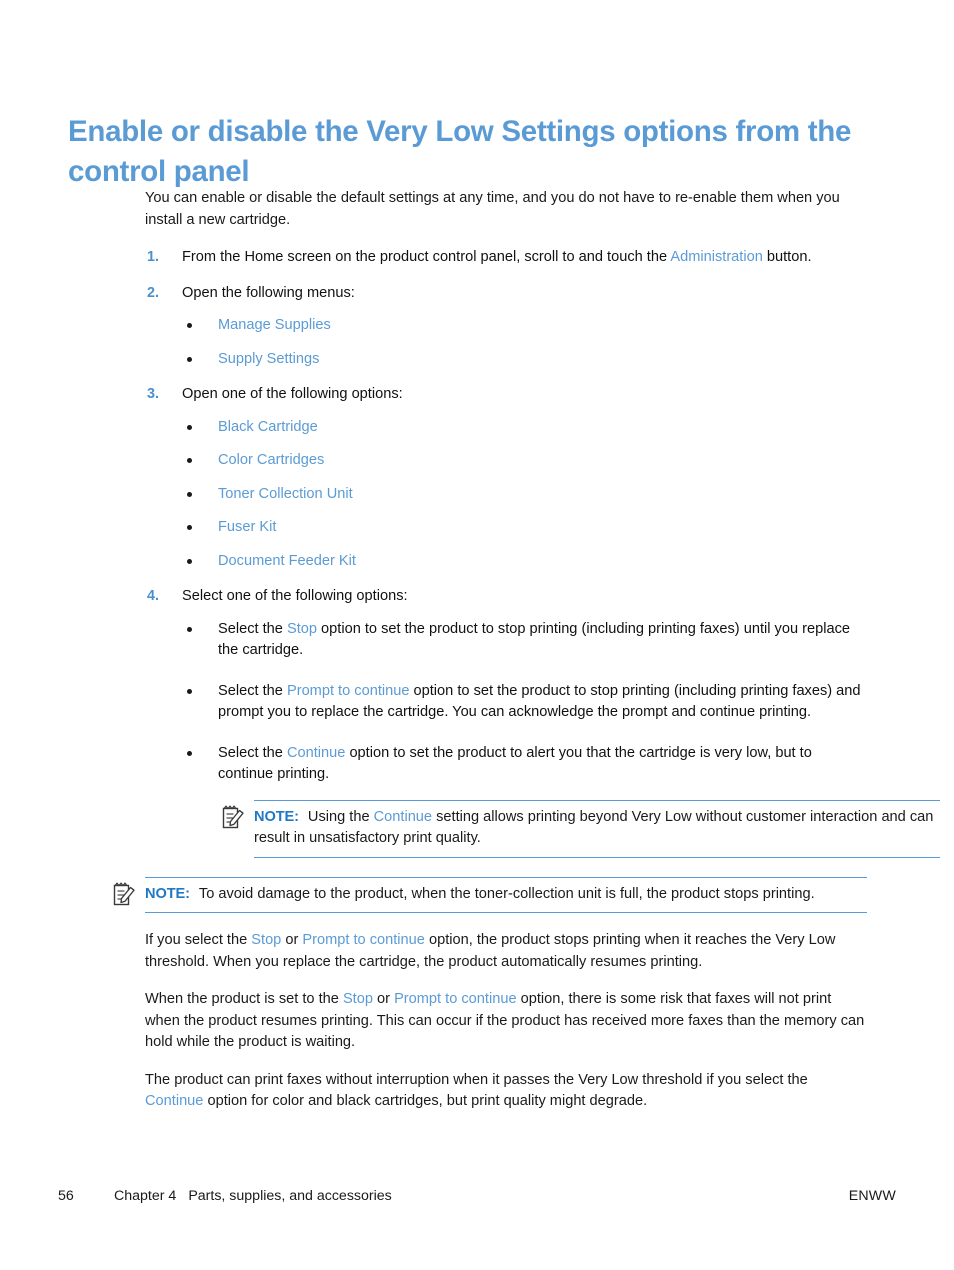 The width and height of the screenshot is (954, 1270). I want to click on text-segment: When the product is set to the, so click(244, 999).